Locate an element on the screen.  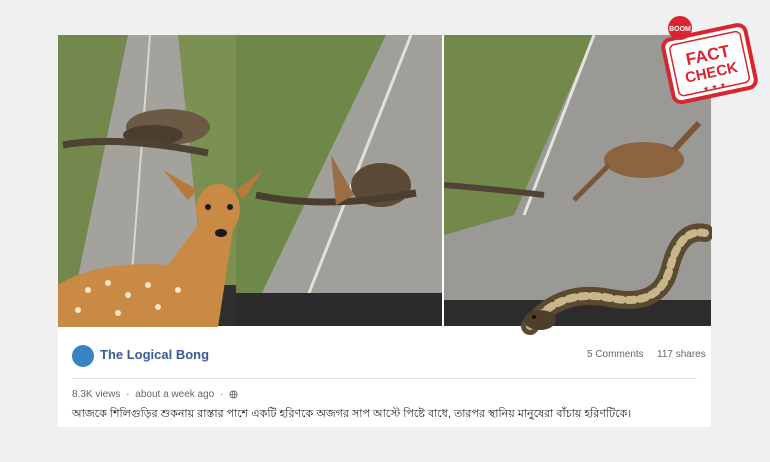
globe-icon is located at coordinates (233, 394).